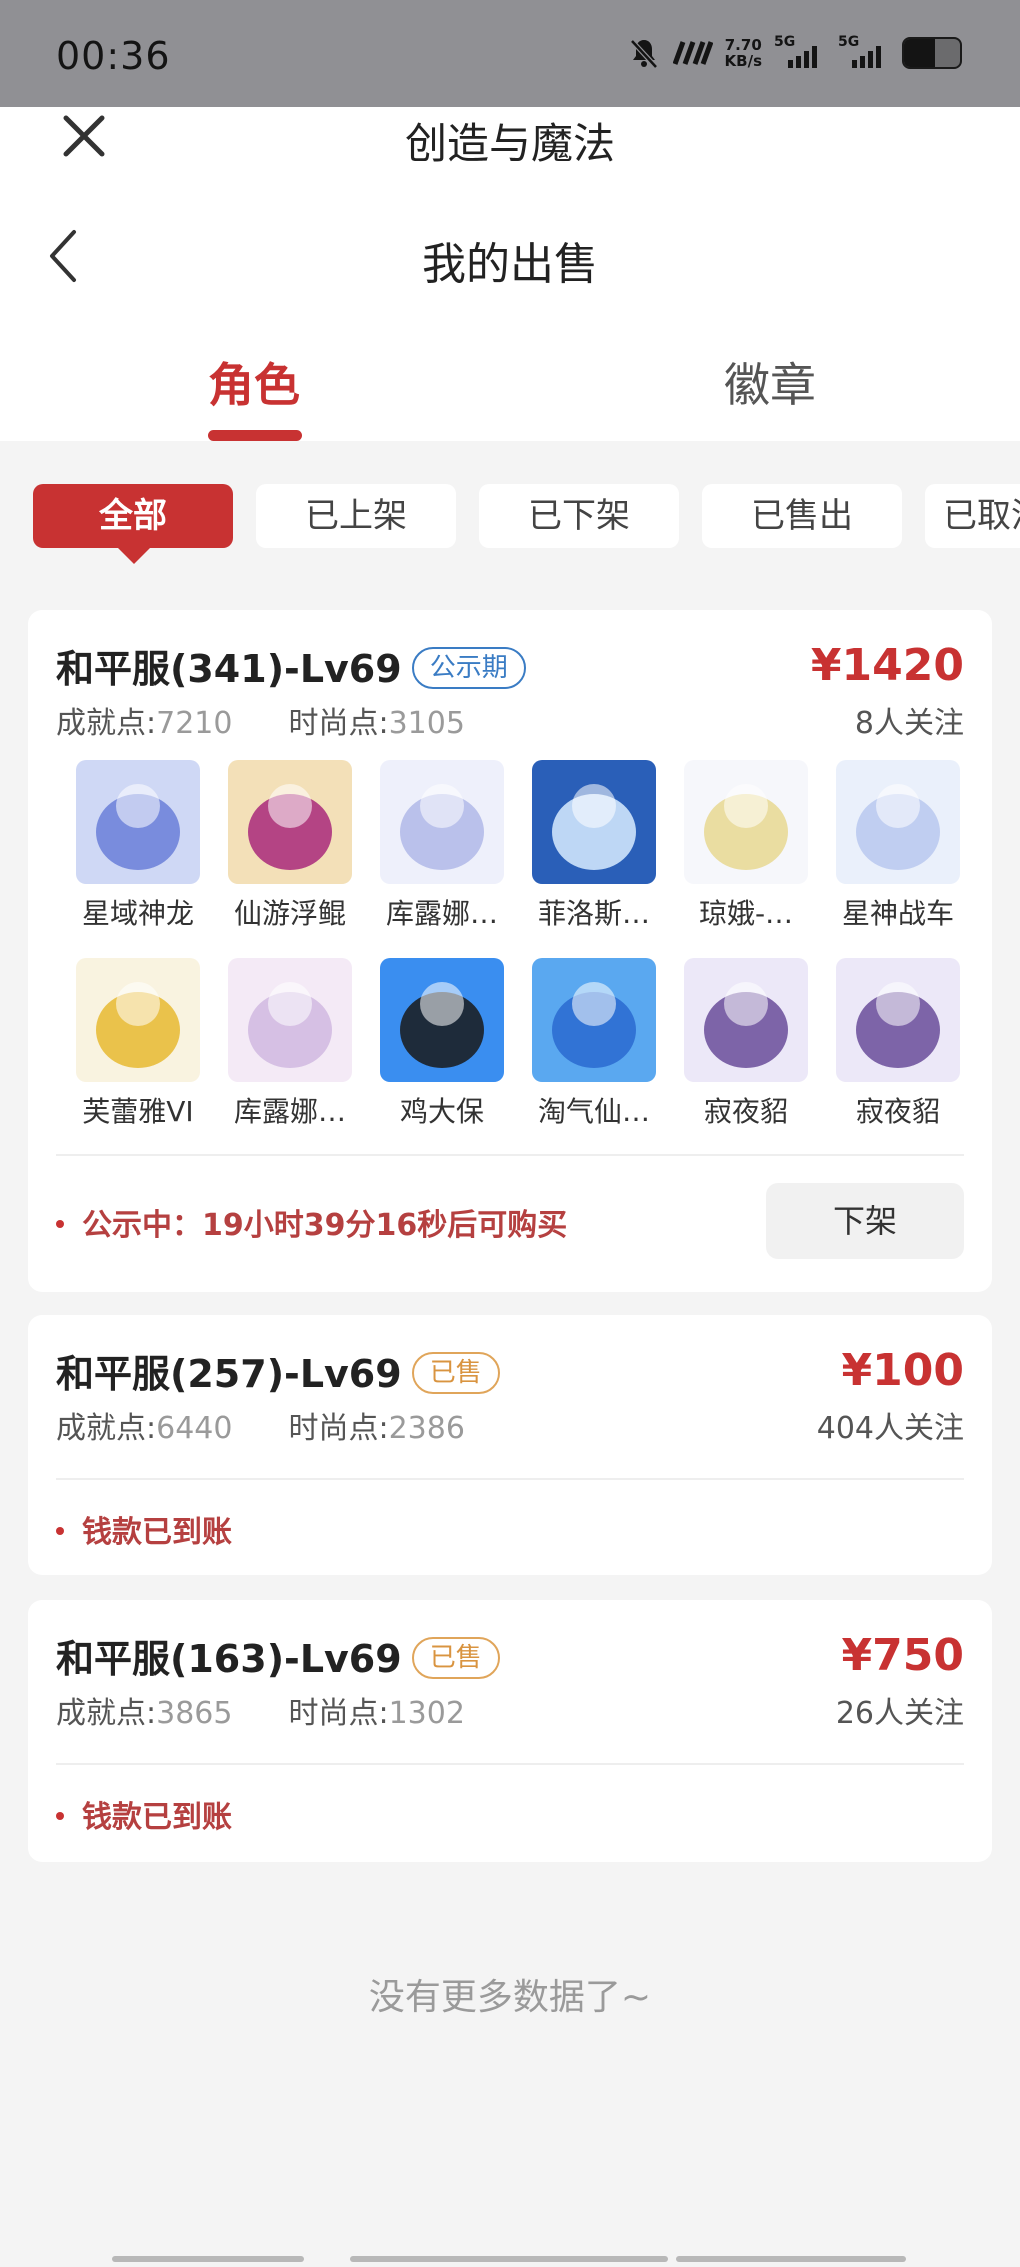 This screenshot has height=2267, width=1020. I want to click on net-speed: 7.70 KB/s, so click(743, 53).